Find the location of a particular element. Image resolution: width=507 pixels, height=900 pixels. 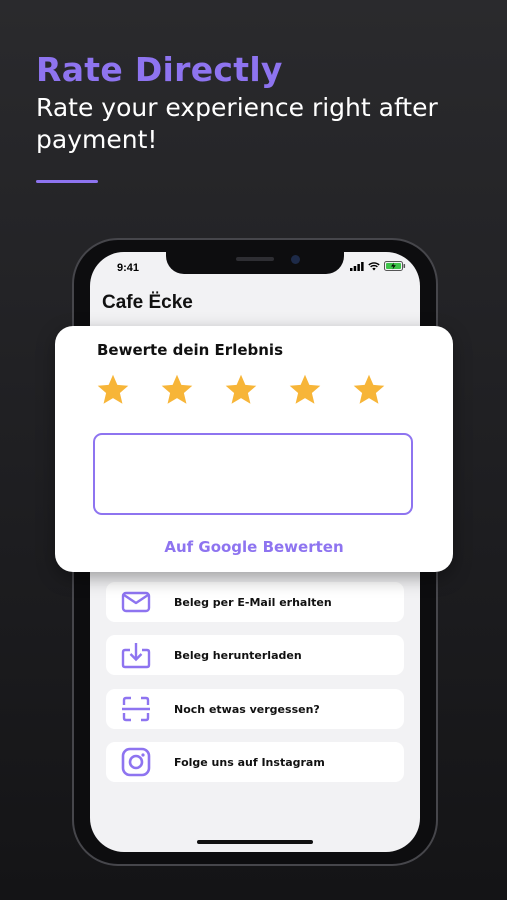

menu-item-label: Beleg per E-Mail erhalten is located at coordinates (253, 602).